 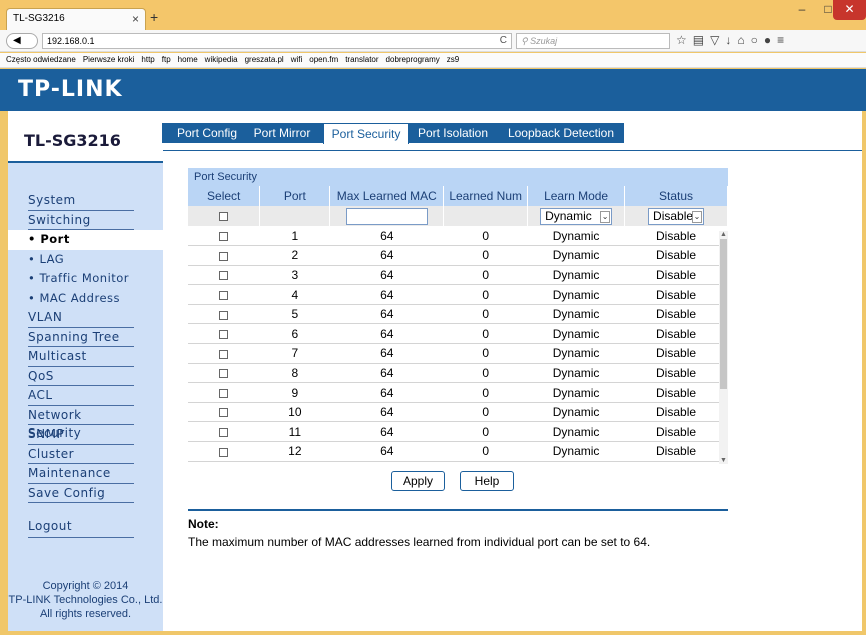 What do you see at coordinates (723, 460) in the screenshot?
I see `scroll-down-icon: ▼` at bounding box center [723, 460].